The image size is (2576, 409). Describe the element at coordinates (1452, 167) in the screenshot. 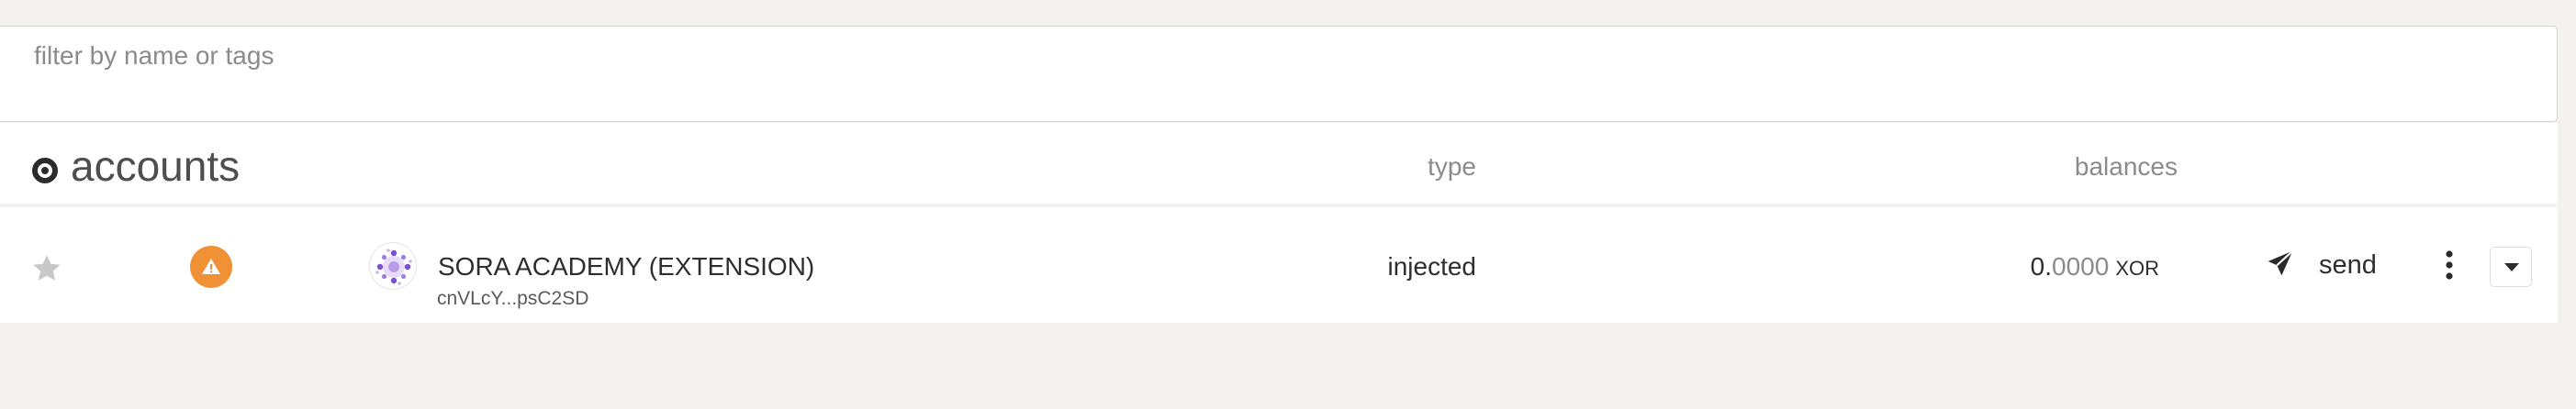

I see `column-header-type: type` at that location.